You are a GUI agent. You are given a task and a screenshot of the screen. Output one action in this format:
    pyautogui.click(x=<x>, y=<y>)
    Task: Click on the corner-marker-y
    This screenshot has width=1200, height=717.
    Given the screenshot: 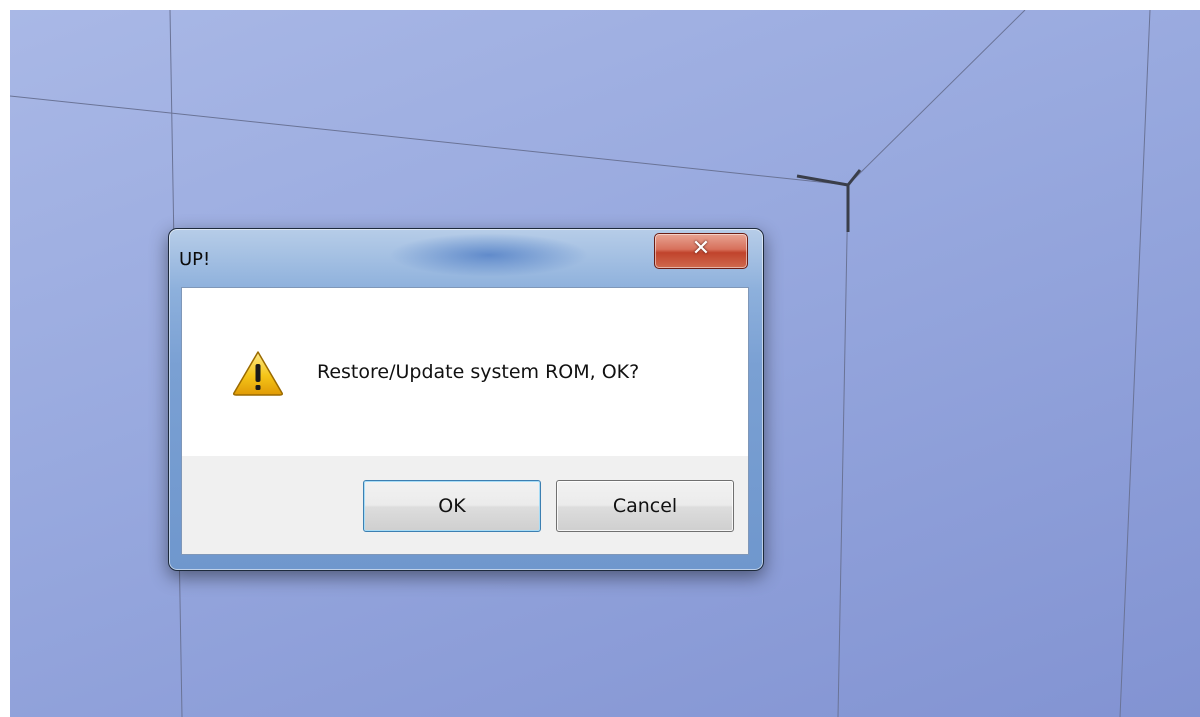 What is the action you would take?
    pyautogui.click(x=854, y=177)
    